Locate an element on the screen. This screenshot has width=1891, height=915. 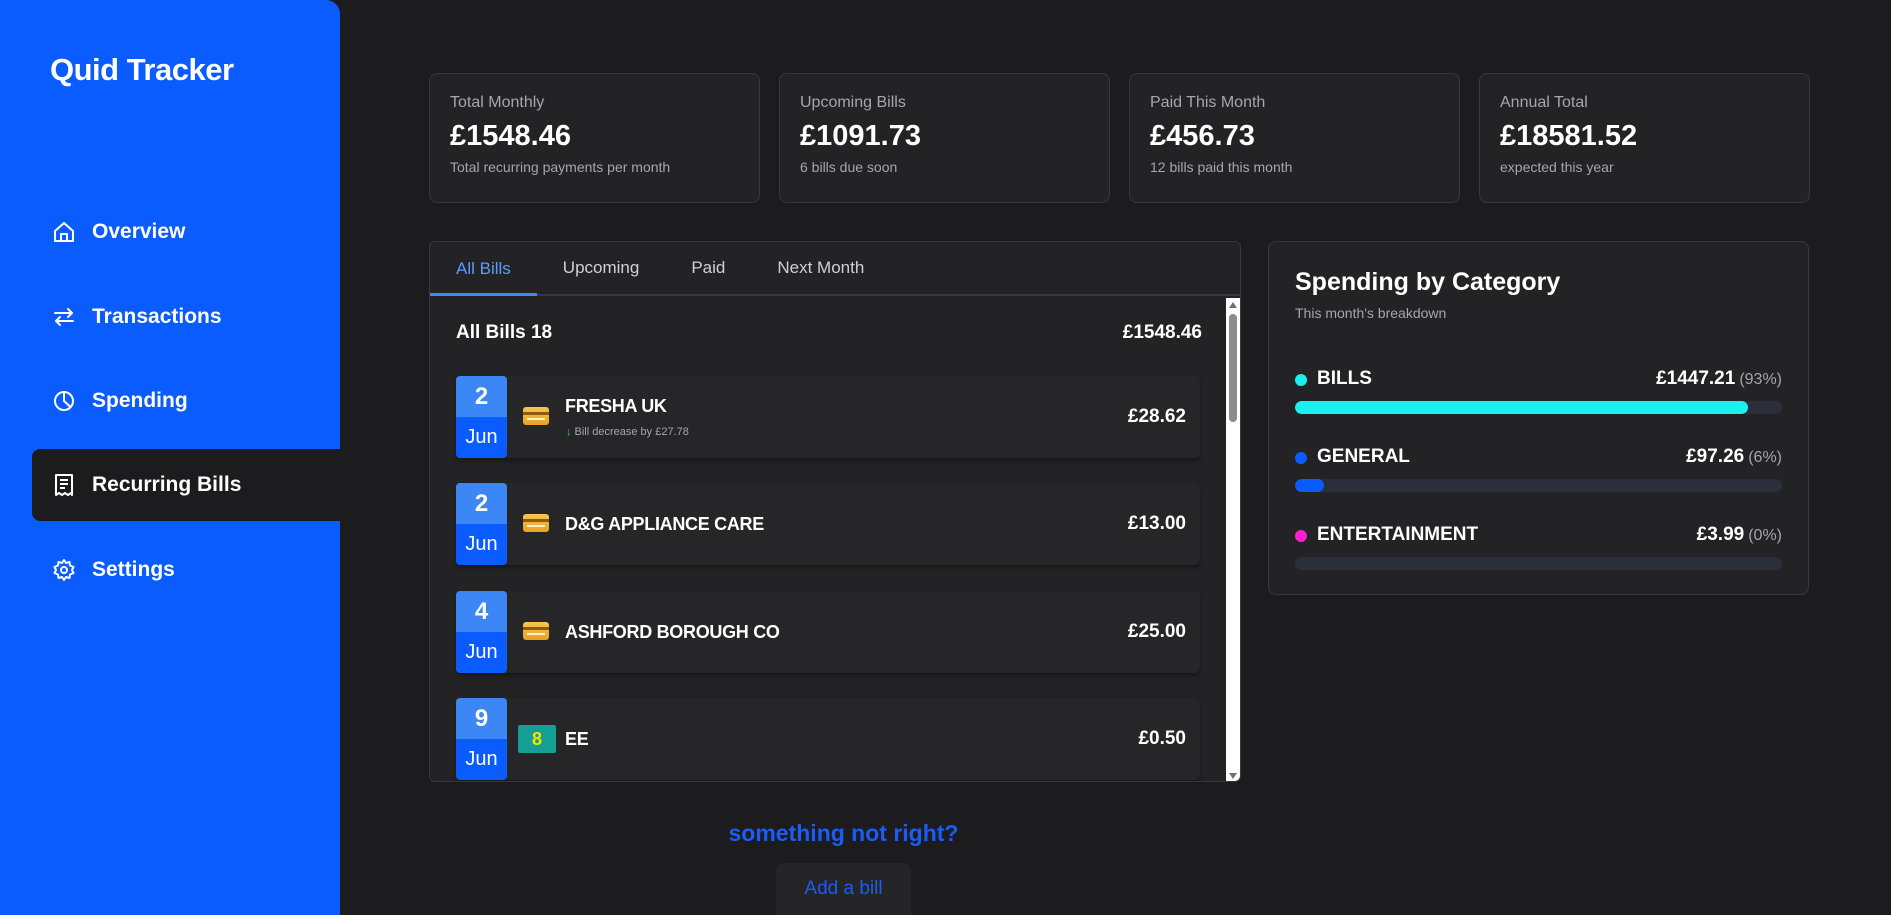
pie-chart-icon is located at coordinates (64, 401).